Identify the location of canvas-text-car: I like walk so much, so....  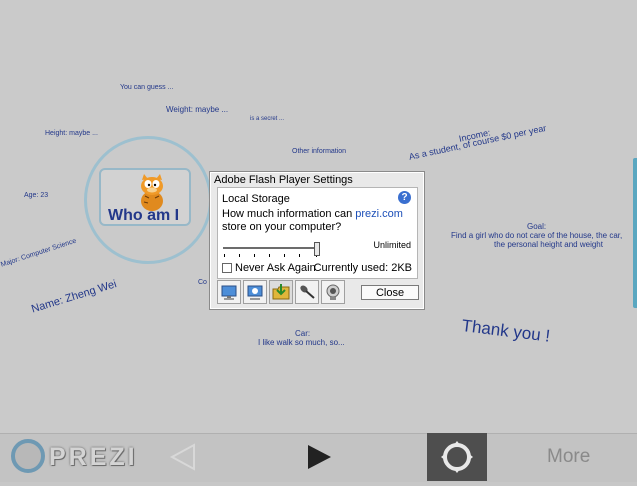
(301, 342).